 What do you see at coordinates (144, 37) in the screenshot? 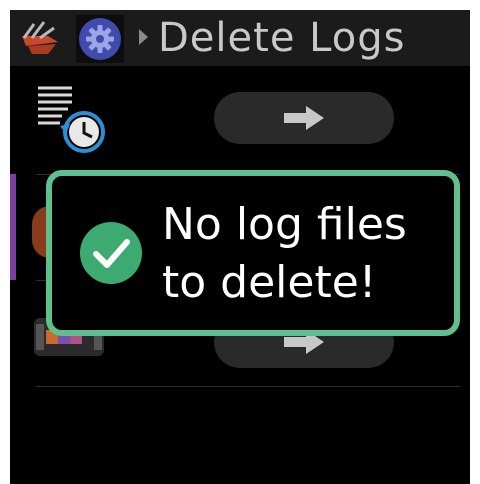
I see `breadcrumb-chevron-icon` at bounding box center [144, 37].